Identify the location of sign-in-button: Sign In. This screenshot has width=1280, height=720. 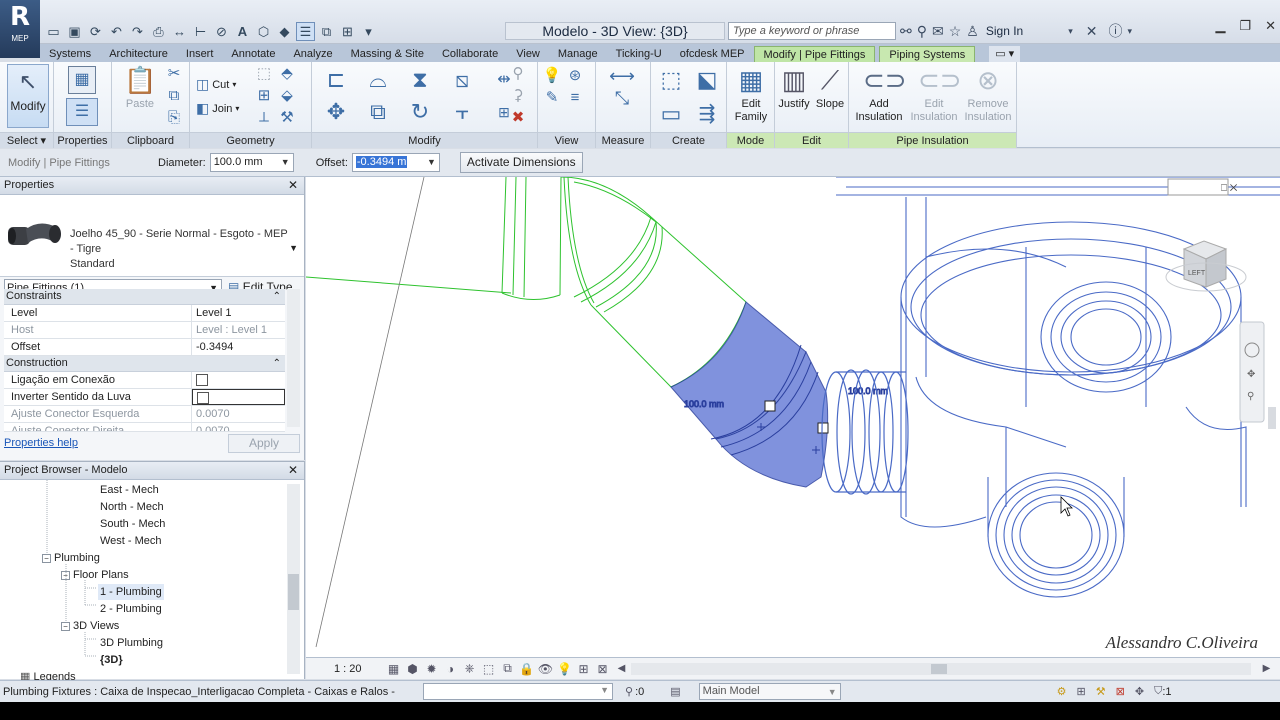
(1004, 31).